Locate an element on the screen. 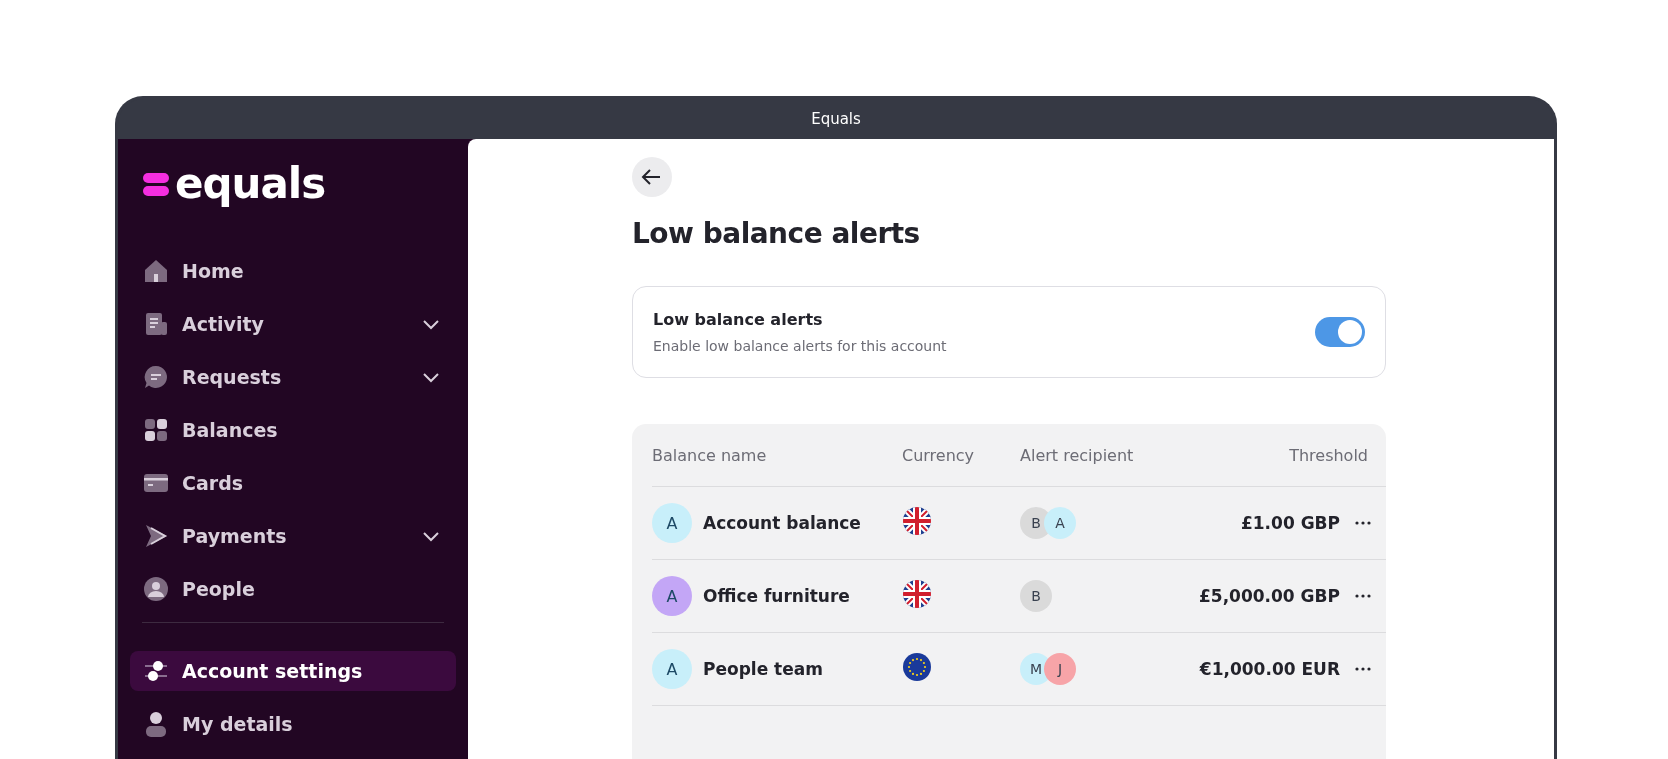  back-button is located at coordinates (652, 177).